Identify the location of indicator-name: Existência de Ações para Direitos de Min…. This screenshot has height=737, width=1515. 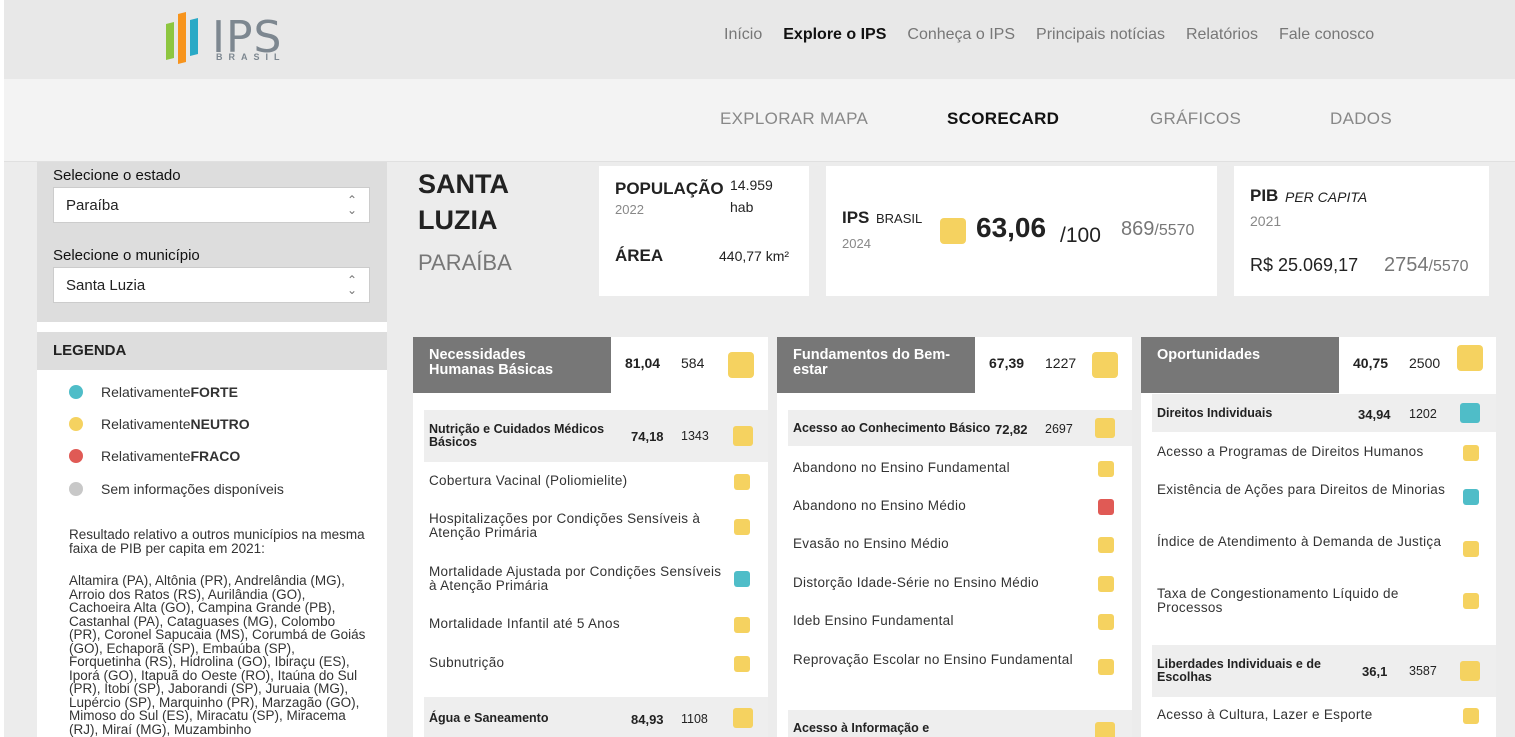
(1301, 489).